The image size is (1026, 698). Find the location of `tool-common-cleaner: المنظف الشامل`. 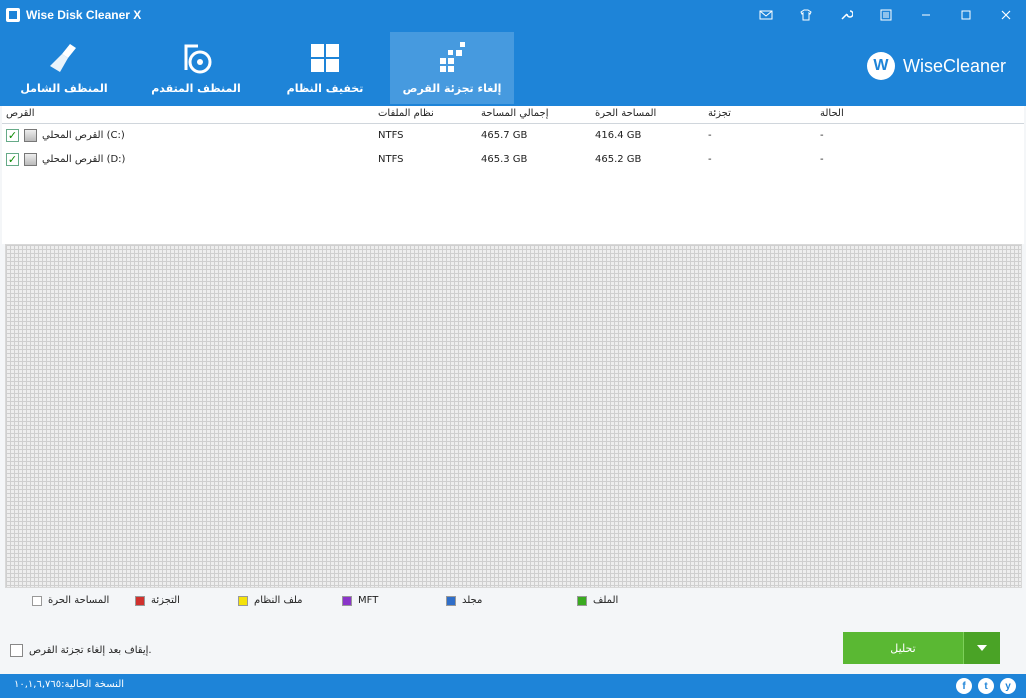

tool-common-cleaner: المنظف الشامل is located at coordinates (64, 68).